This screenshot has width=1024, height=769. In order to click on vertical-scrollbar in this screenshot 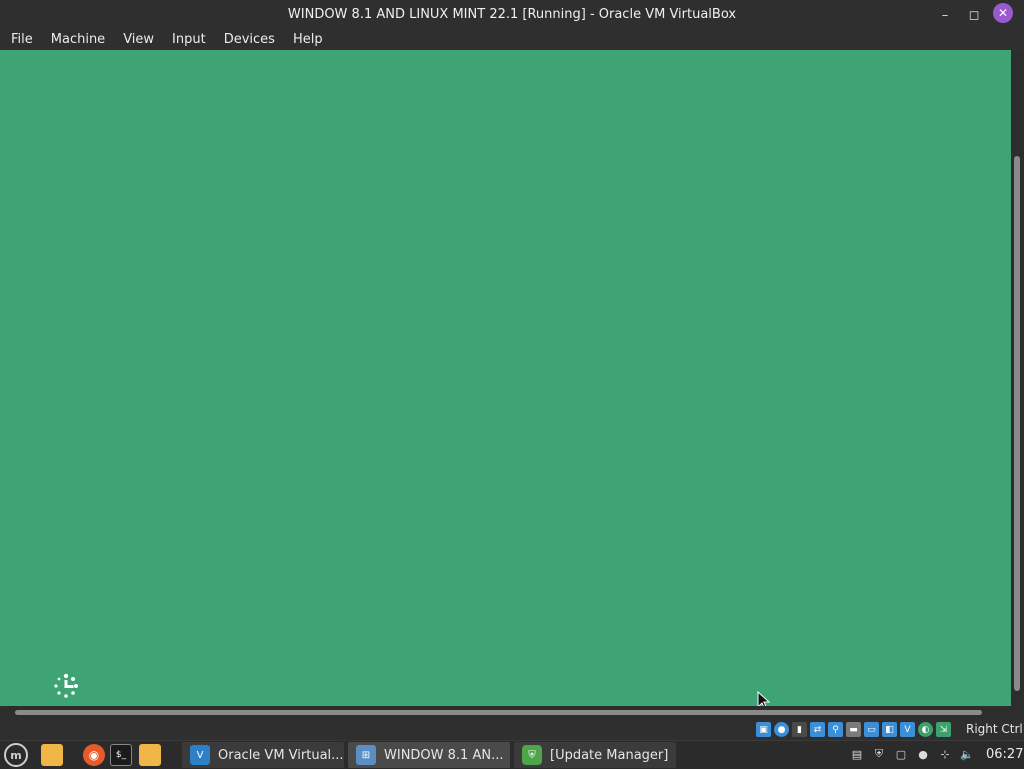, I will do `click(1017, 378)`.